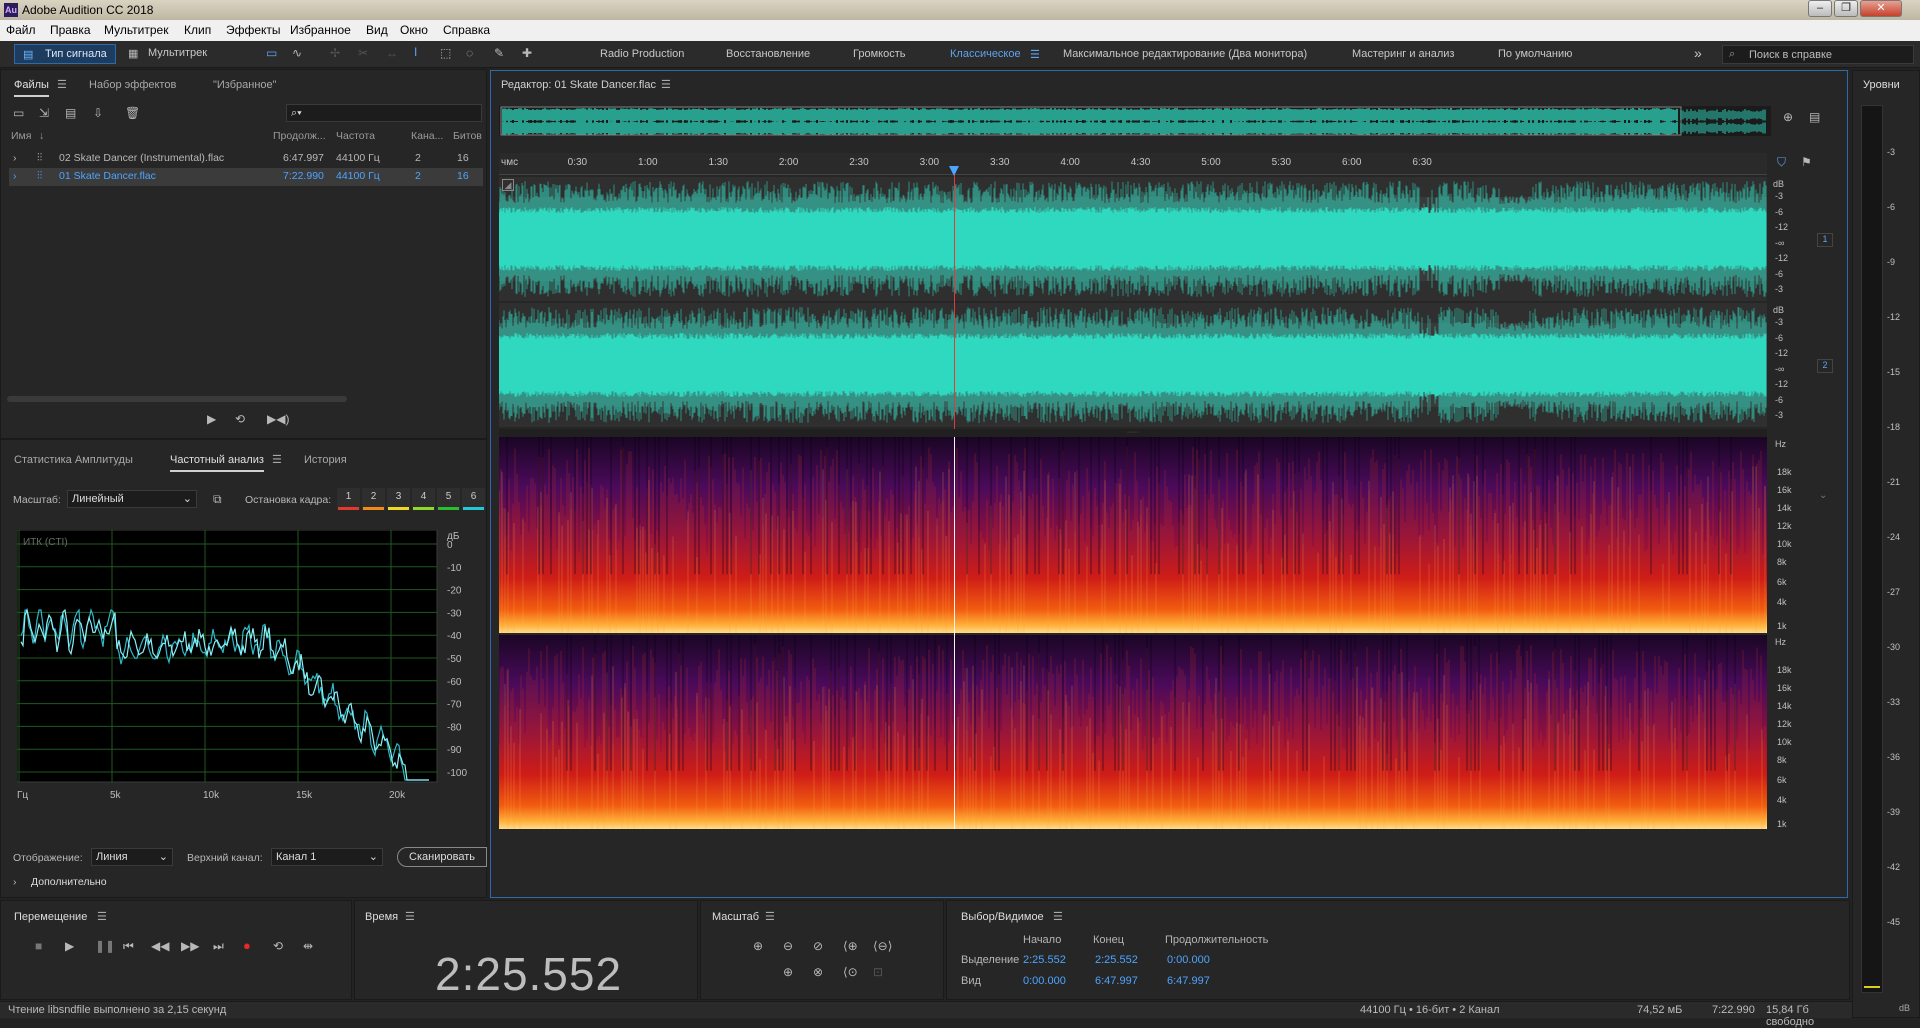 The width and height of the screenshot is (1920, 1028). Describe the element at coordinates (499, 53) in the screenshot. I see `brush-tool-icon: ✎` at that location.